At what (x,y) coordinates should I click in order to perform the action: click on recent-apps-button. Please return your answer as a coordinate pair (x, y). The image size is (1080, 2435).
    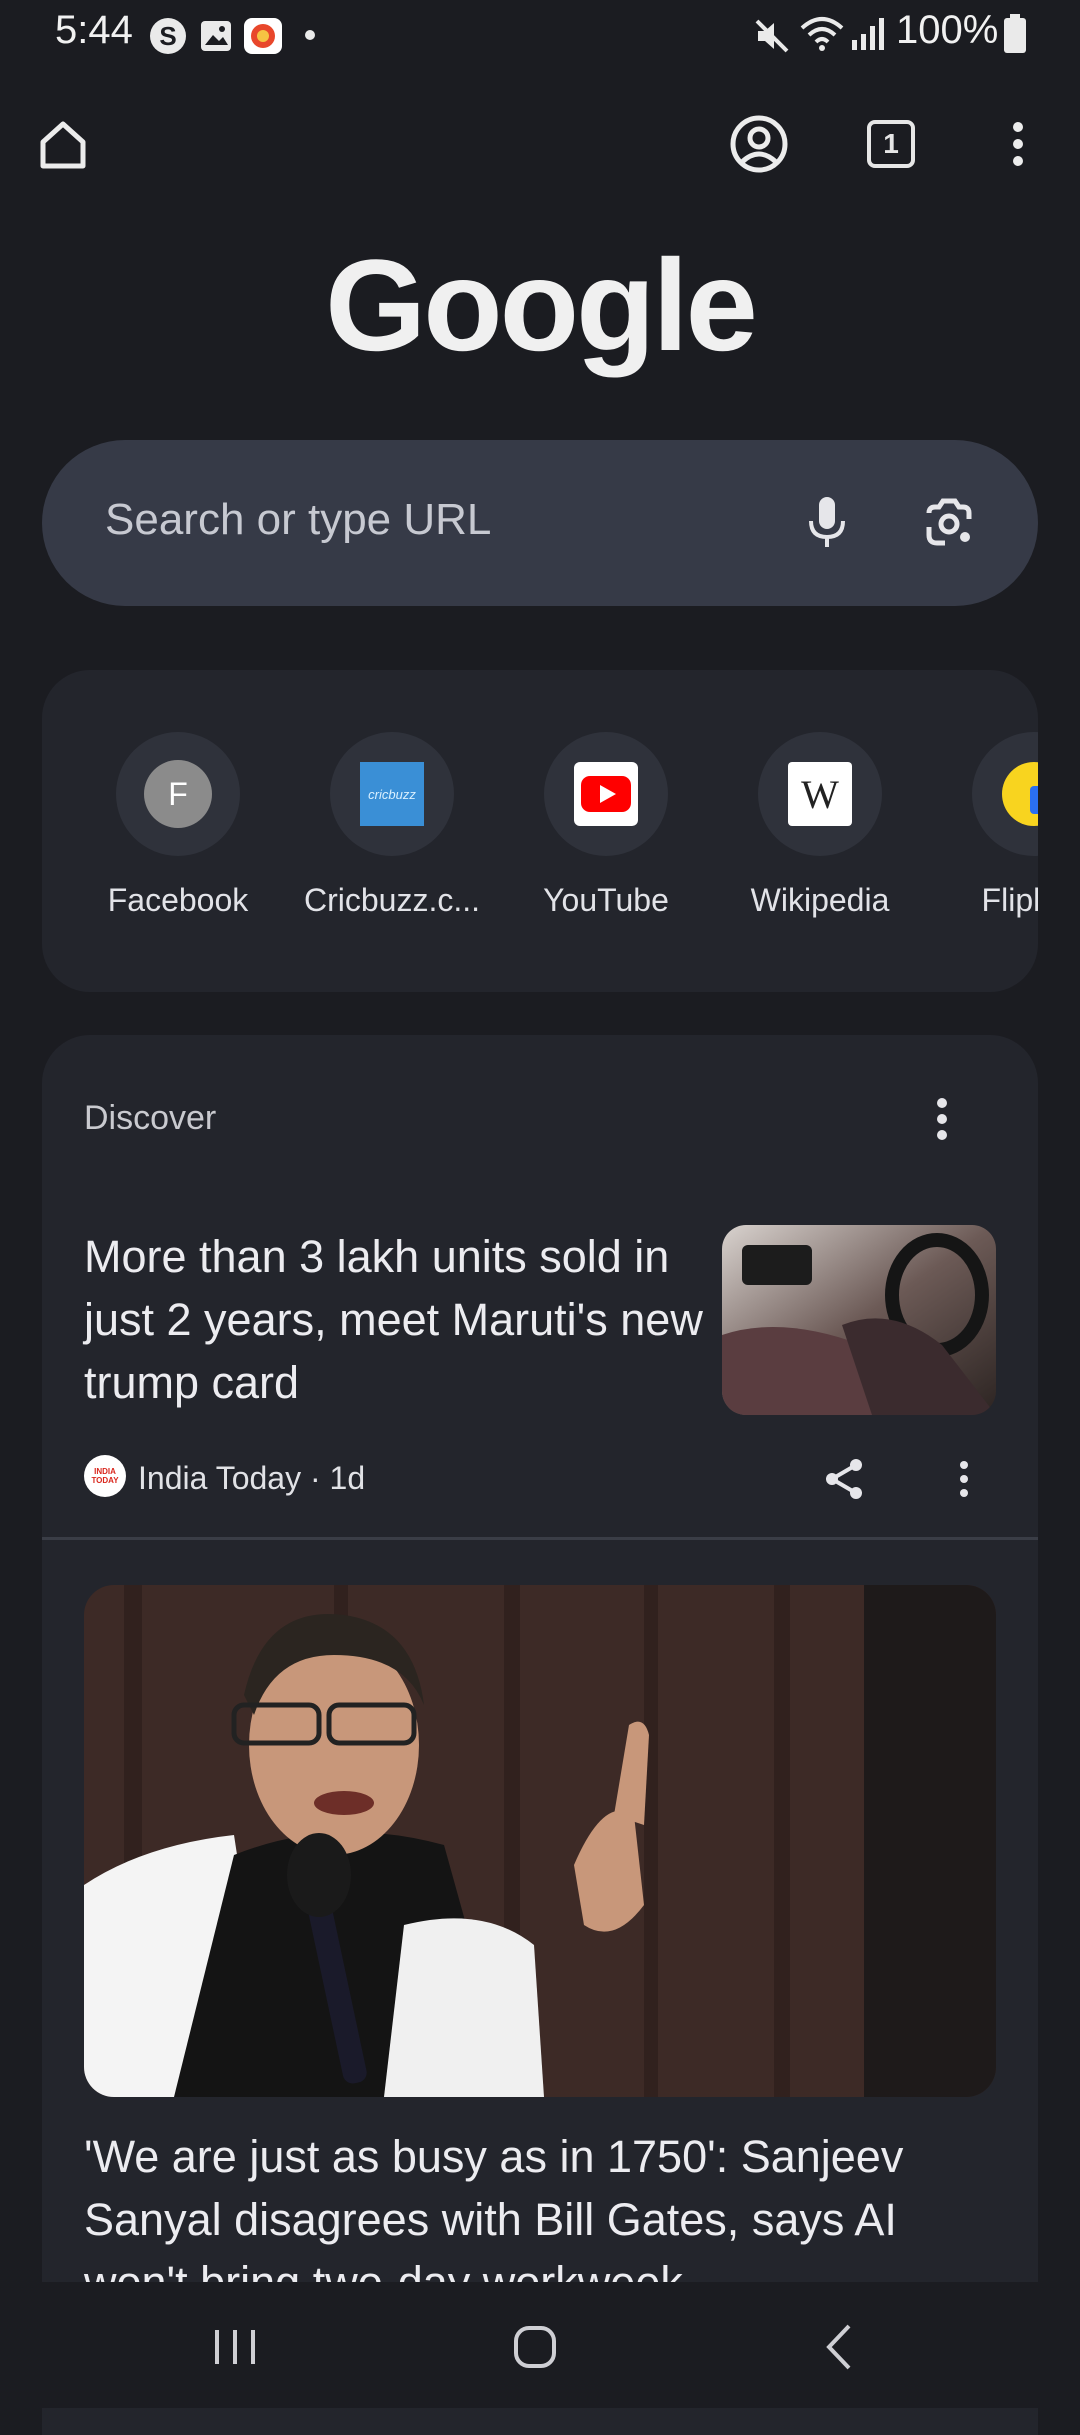
    Looking at the image, I should click on (235, 2347).